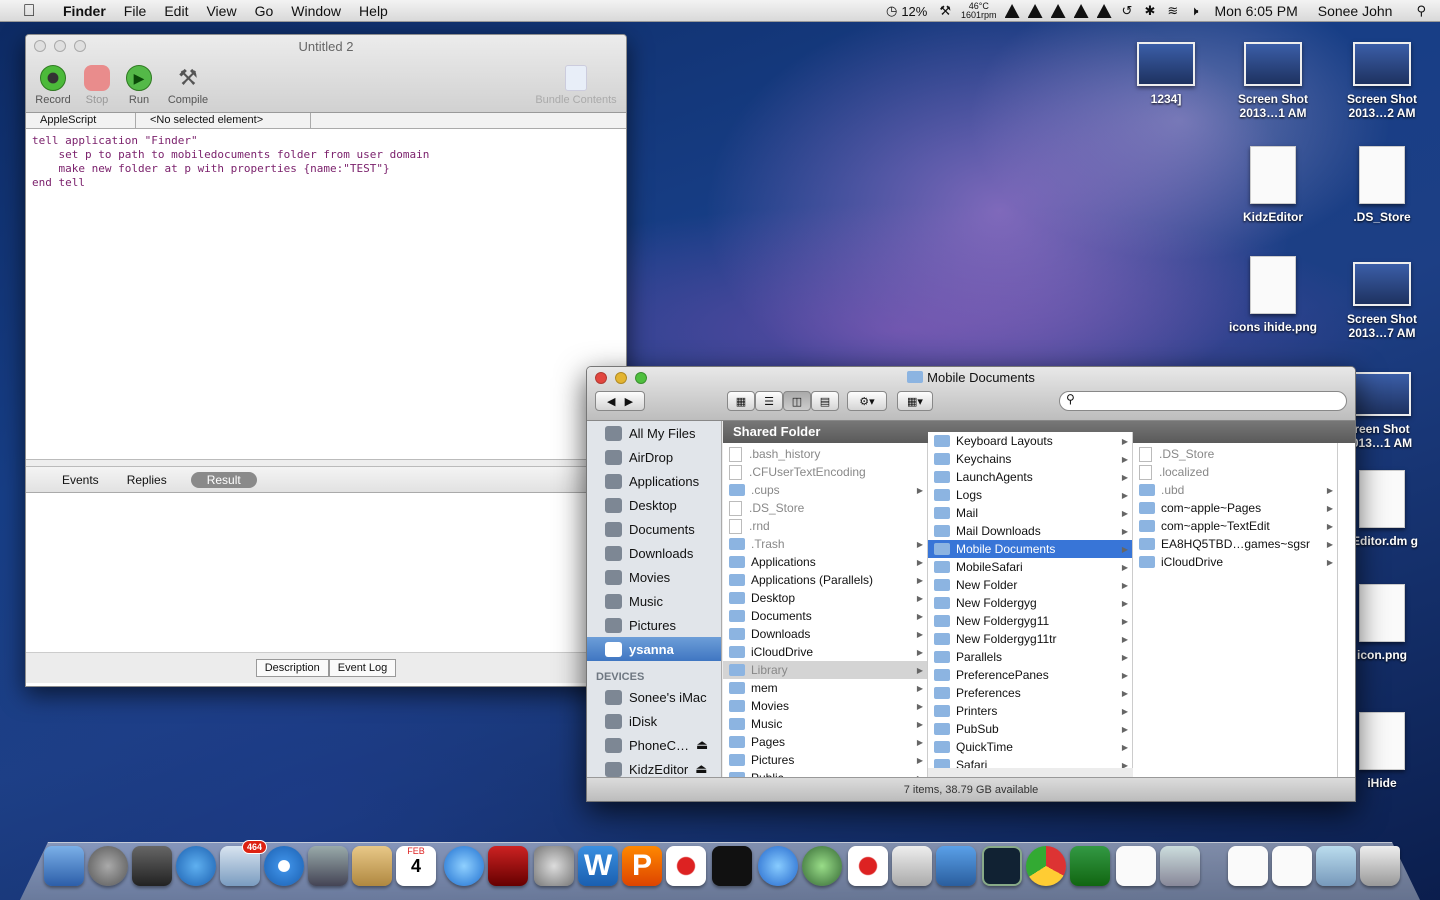  Describe the element at coordinates (139, 85) in the screenshot. I see `run-button: ▶ Run` at that location.